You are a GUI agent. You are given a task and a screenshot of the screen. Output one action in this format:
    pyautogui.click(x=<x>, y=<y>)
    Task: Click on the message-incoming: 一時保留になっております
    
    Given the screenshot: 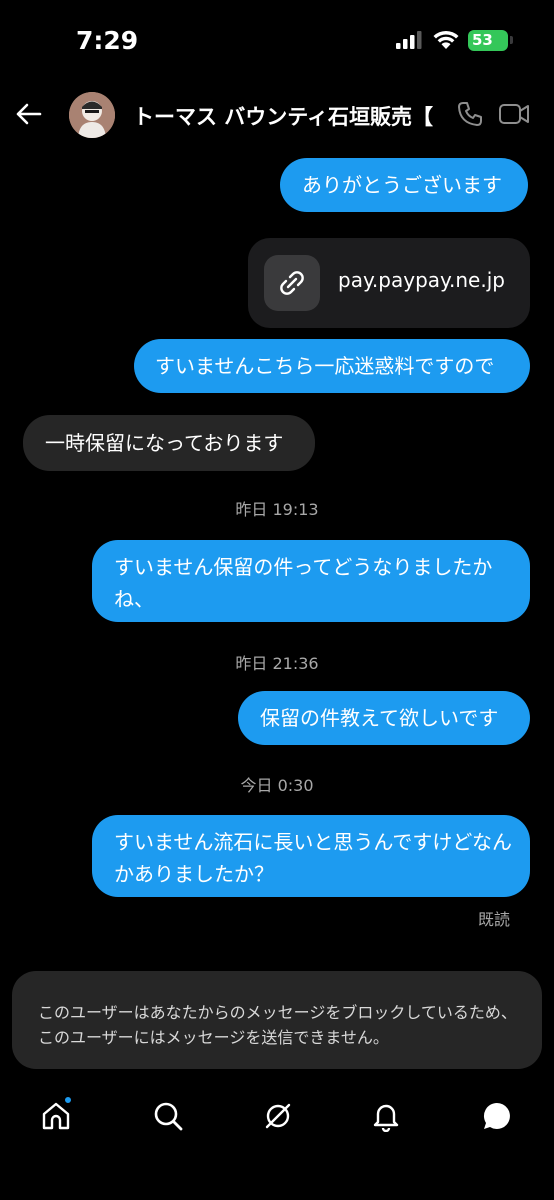 What is the action you would take?
    pyautogui.click(x=169, y=443)
    